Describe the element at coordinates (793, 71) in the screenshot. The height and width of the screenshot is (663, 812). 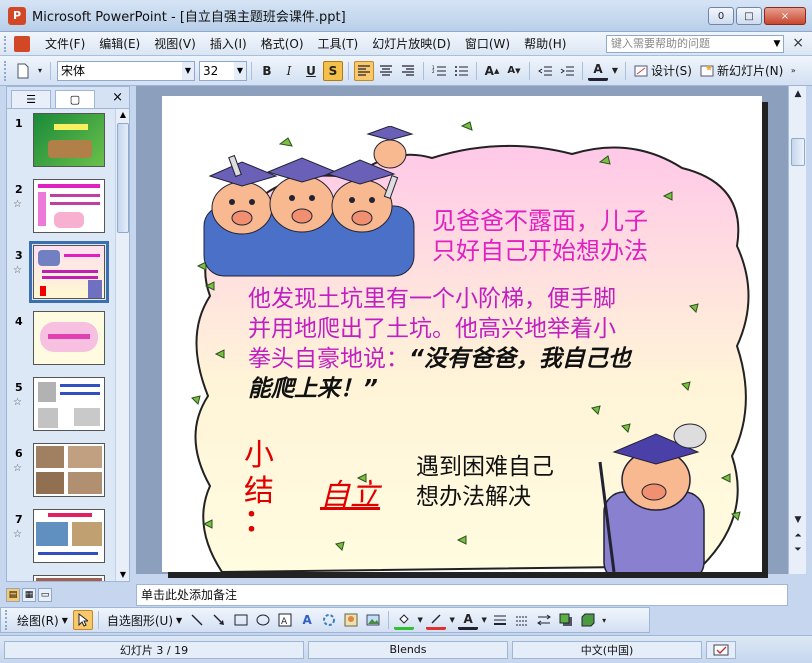
I see `toolbar-overflow-icon: »` at that location.